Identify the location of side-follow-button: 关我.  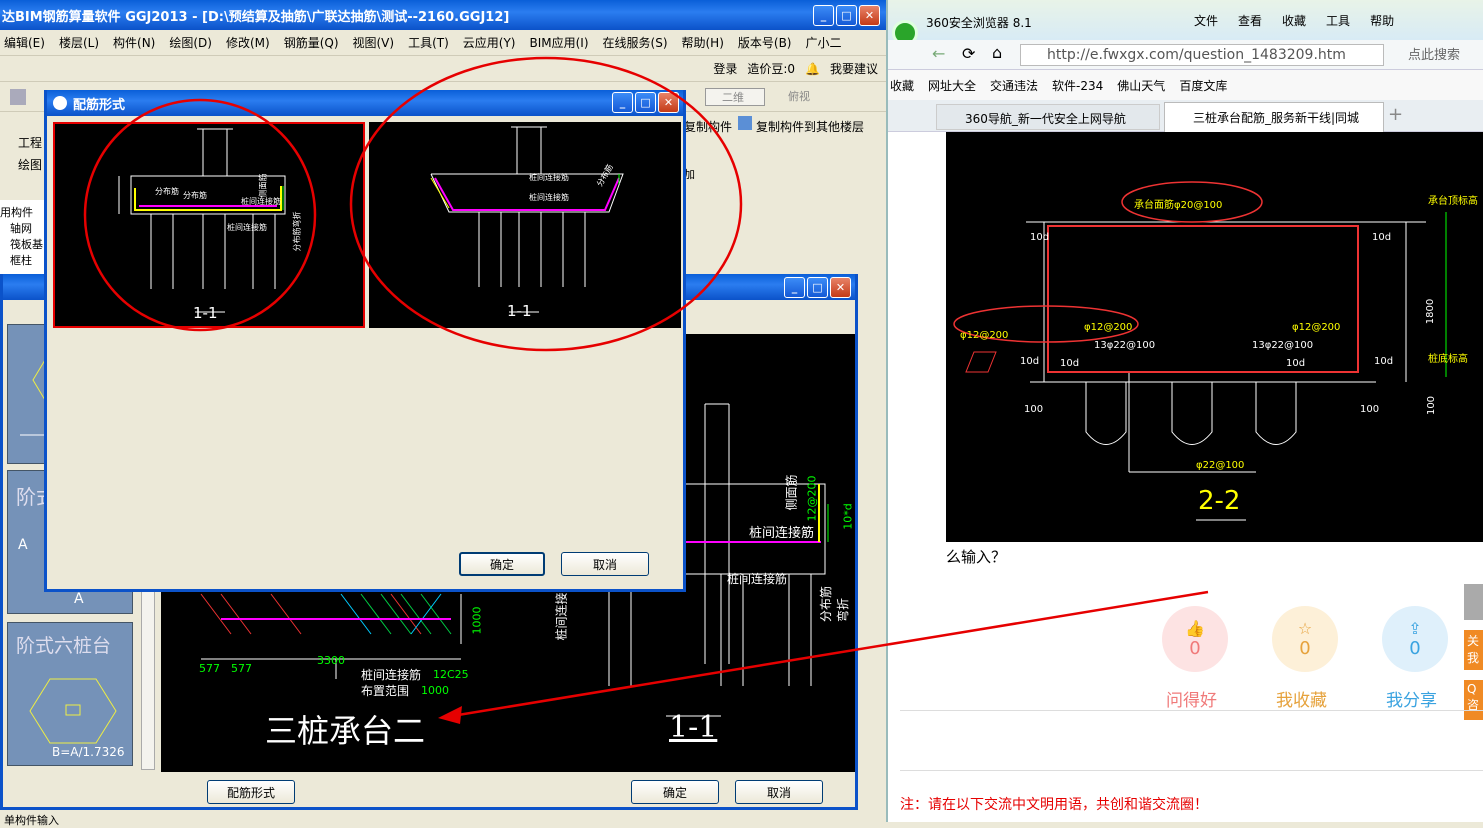
(1473, 650).